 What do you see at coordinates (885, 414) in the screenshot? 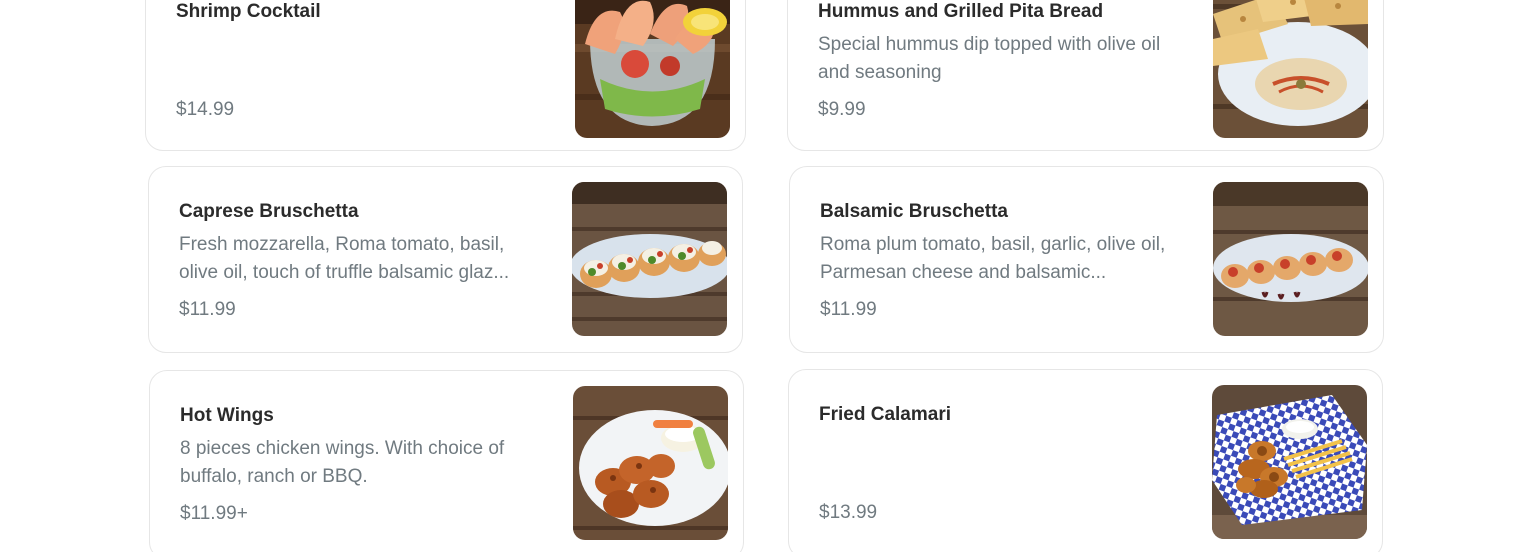
I see `menu-item-name: Fried Calamari` at bounding box center [885, 414].